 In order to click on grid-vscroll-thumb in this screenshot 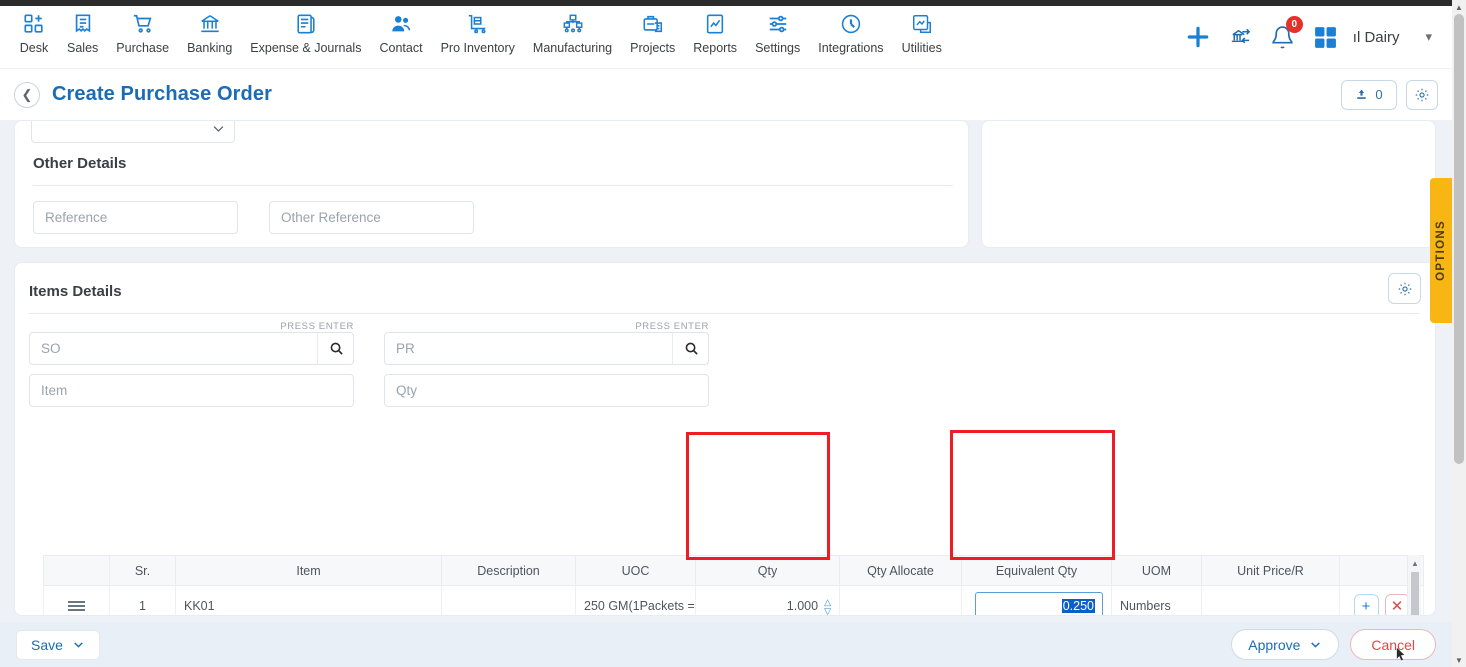, I will do `click(1415, 593)`.